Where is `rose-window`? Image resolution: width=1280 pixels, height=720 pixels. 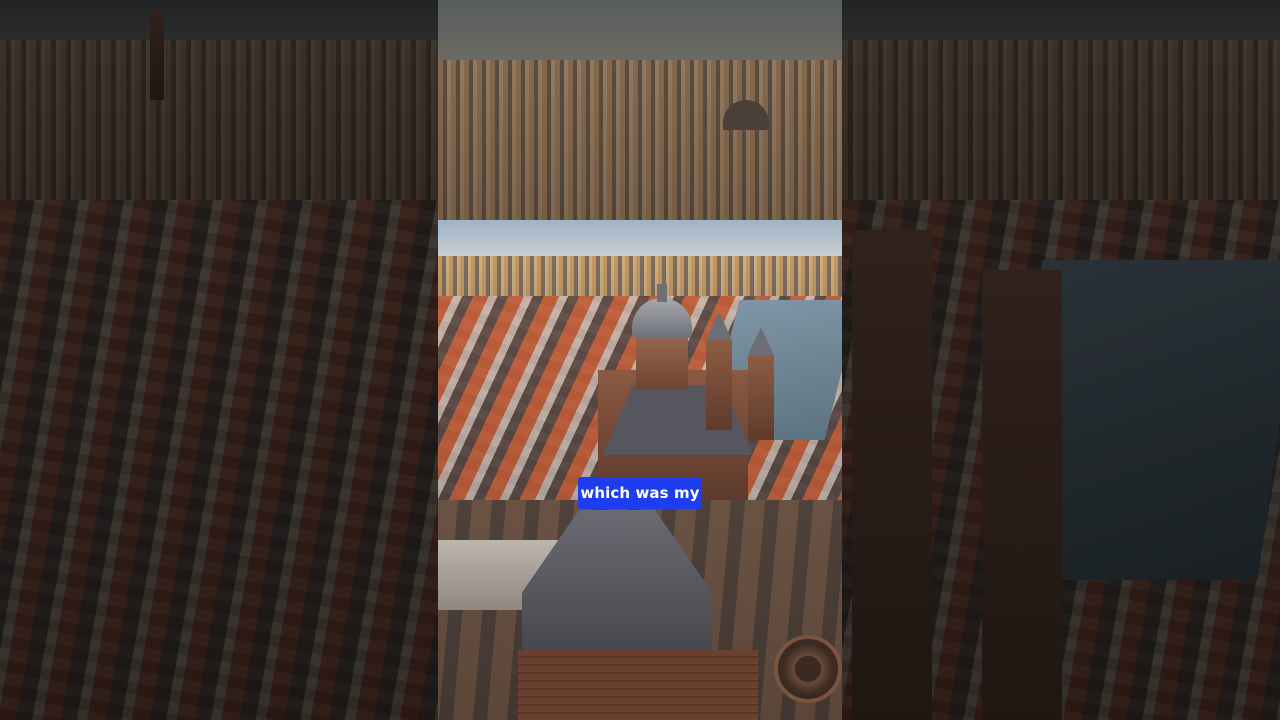 rose-window is located at coordinates (808, 669).